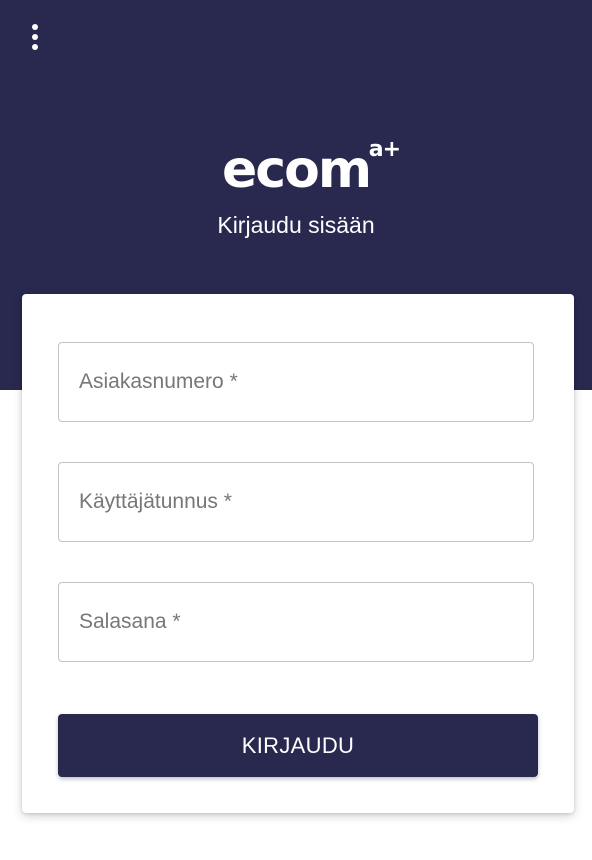 The height and width of the screenshot is (860, 592). I want to click on username-field, so click(296, 502).